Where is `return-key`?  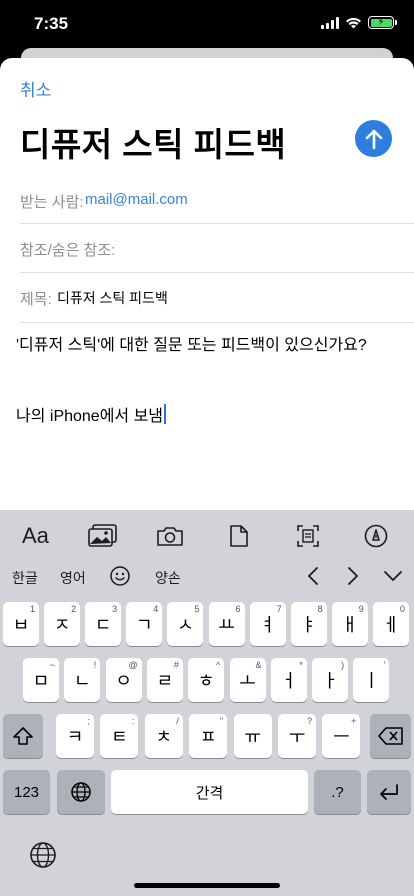 return-key is located at coordinates (389, 792).